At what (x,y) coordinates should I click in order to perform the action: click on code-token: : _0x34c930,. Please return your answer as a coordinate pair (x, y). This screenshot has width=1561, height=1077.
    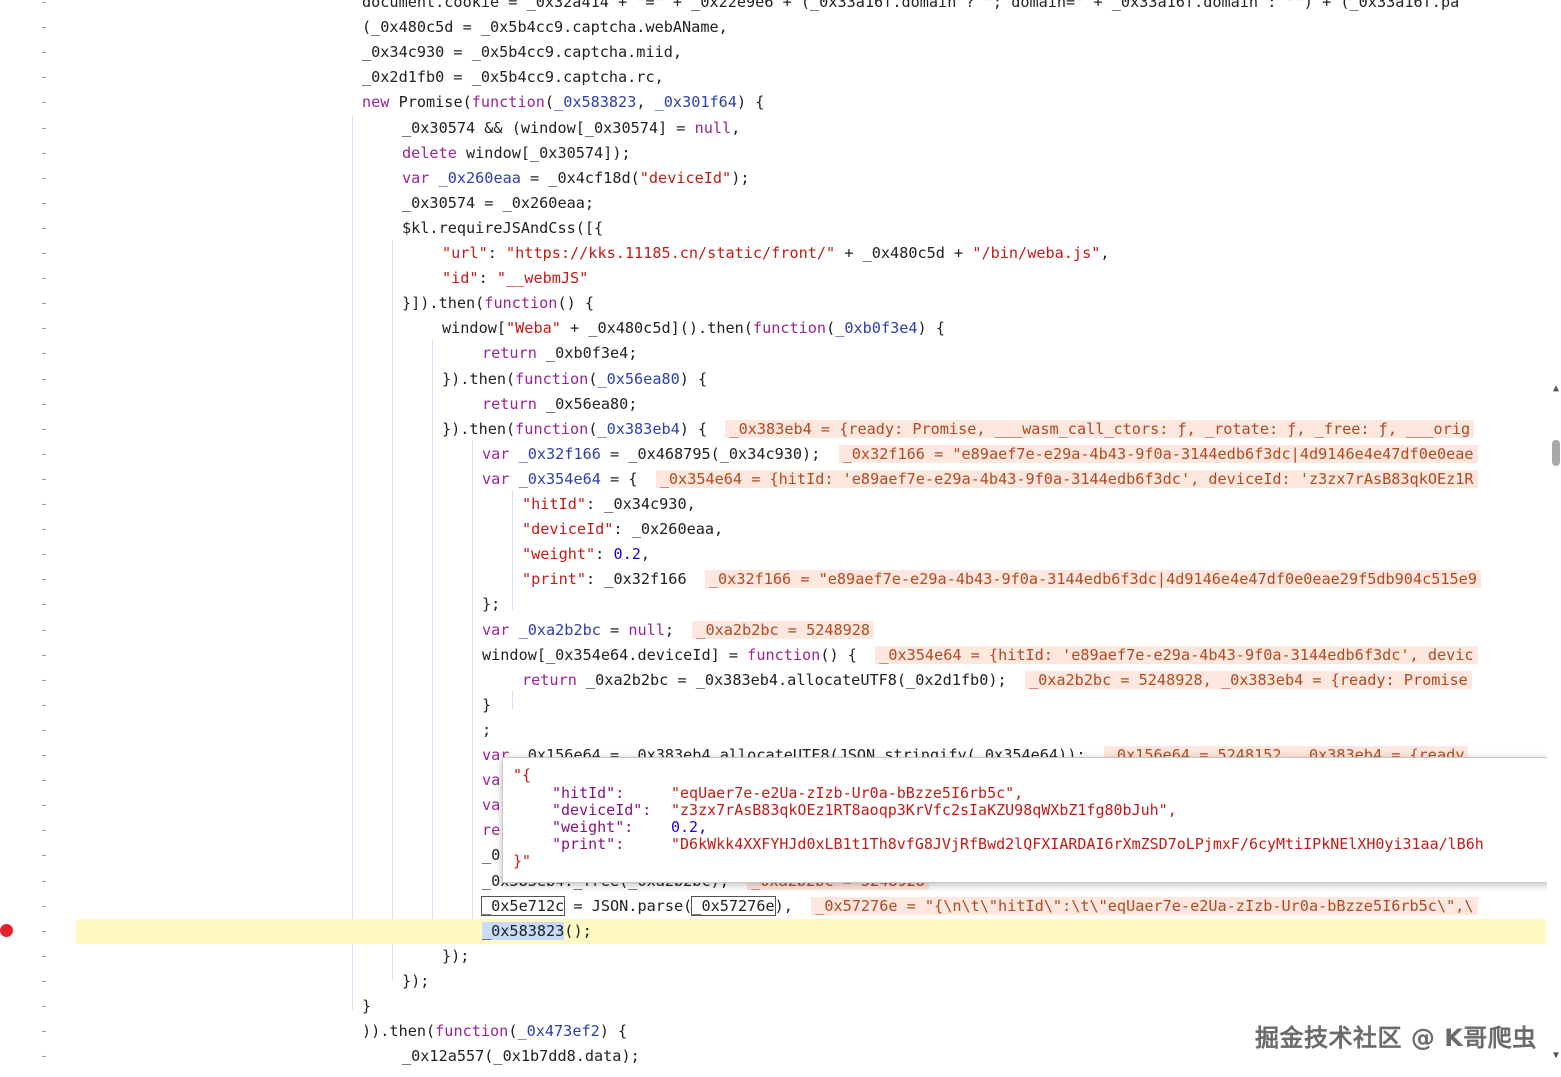
    Looking at the image, I should click on (641, 504).